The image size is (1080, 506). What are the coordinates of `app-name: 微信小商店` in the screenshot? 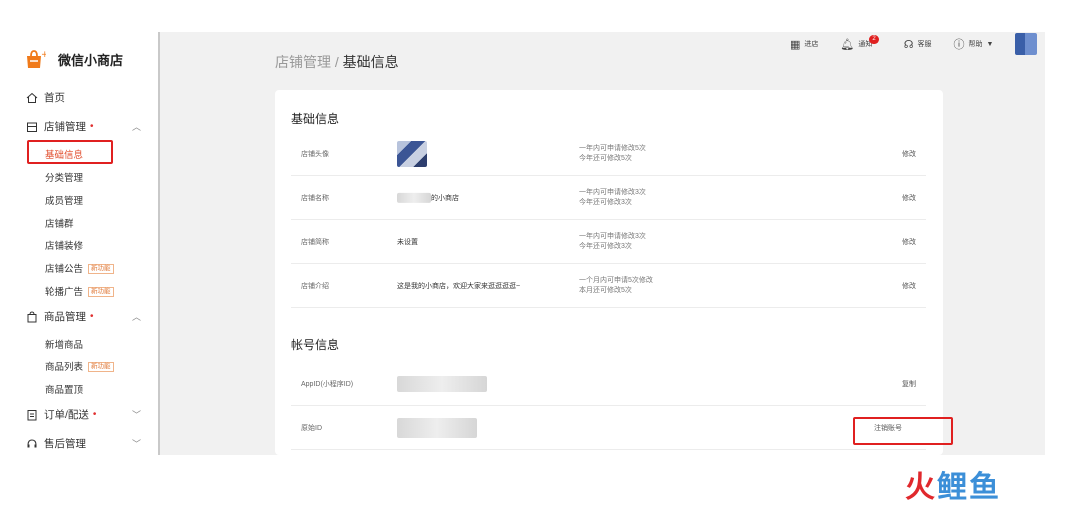 It's located at (91, 60).